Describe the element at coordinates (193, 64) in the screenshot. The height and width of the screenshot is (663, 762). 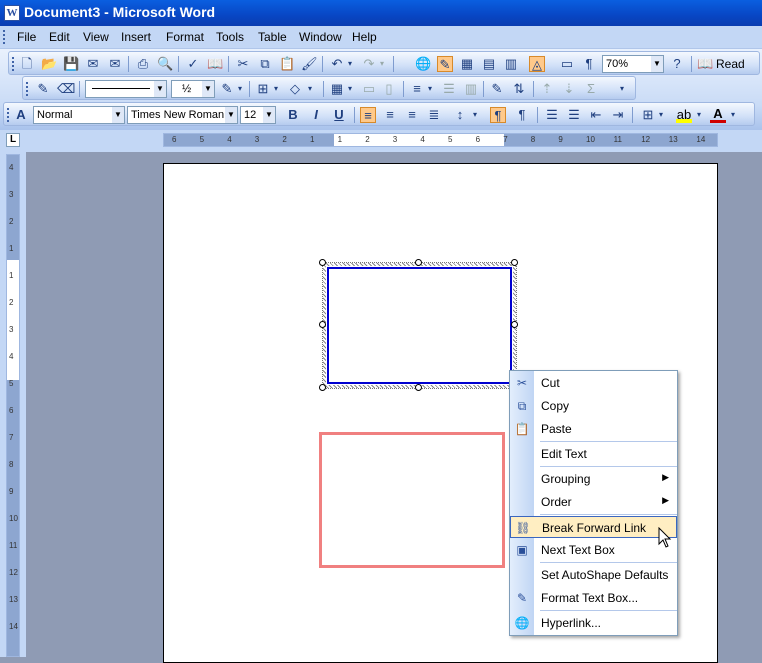
I see `spelling-icon: ✓` at that location.